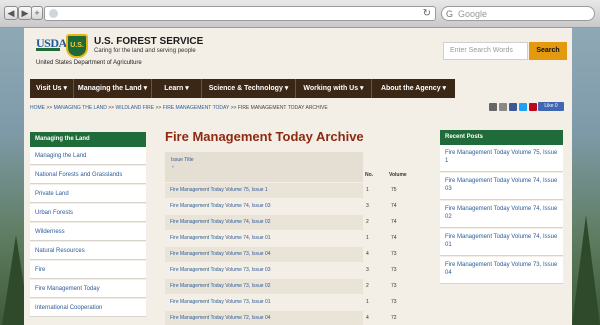  What do you see at coordinates (523, 107) in the screenshot?
I see `twitter-icon` at bounding box center [523, 107].